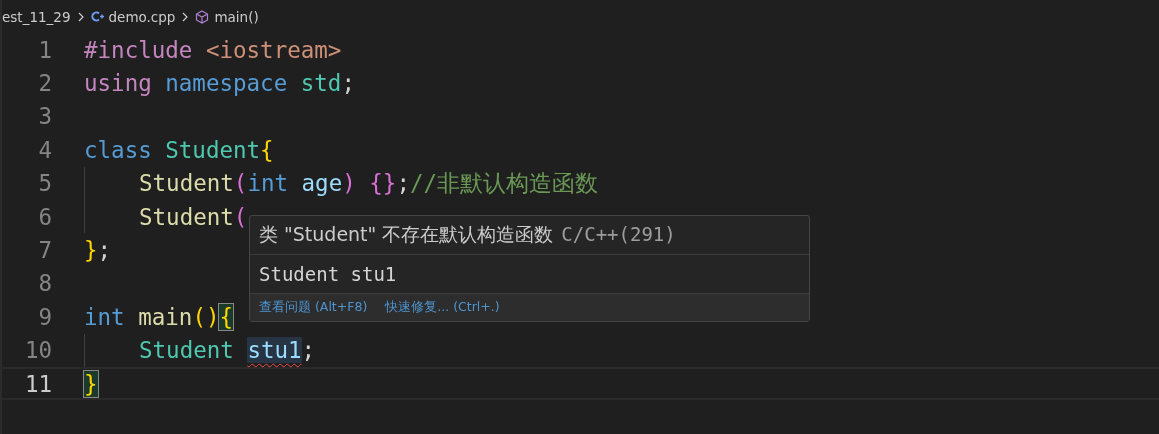 Image resolution: width=1159 pixels, height=434 pixels. Describe the element at coordinates (142, 16) in the screenshot. I see `breadcrumb-item: demo.cpp` at that location.